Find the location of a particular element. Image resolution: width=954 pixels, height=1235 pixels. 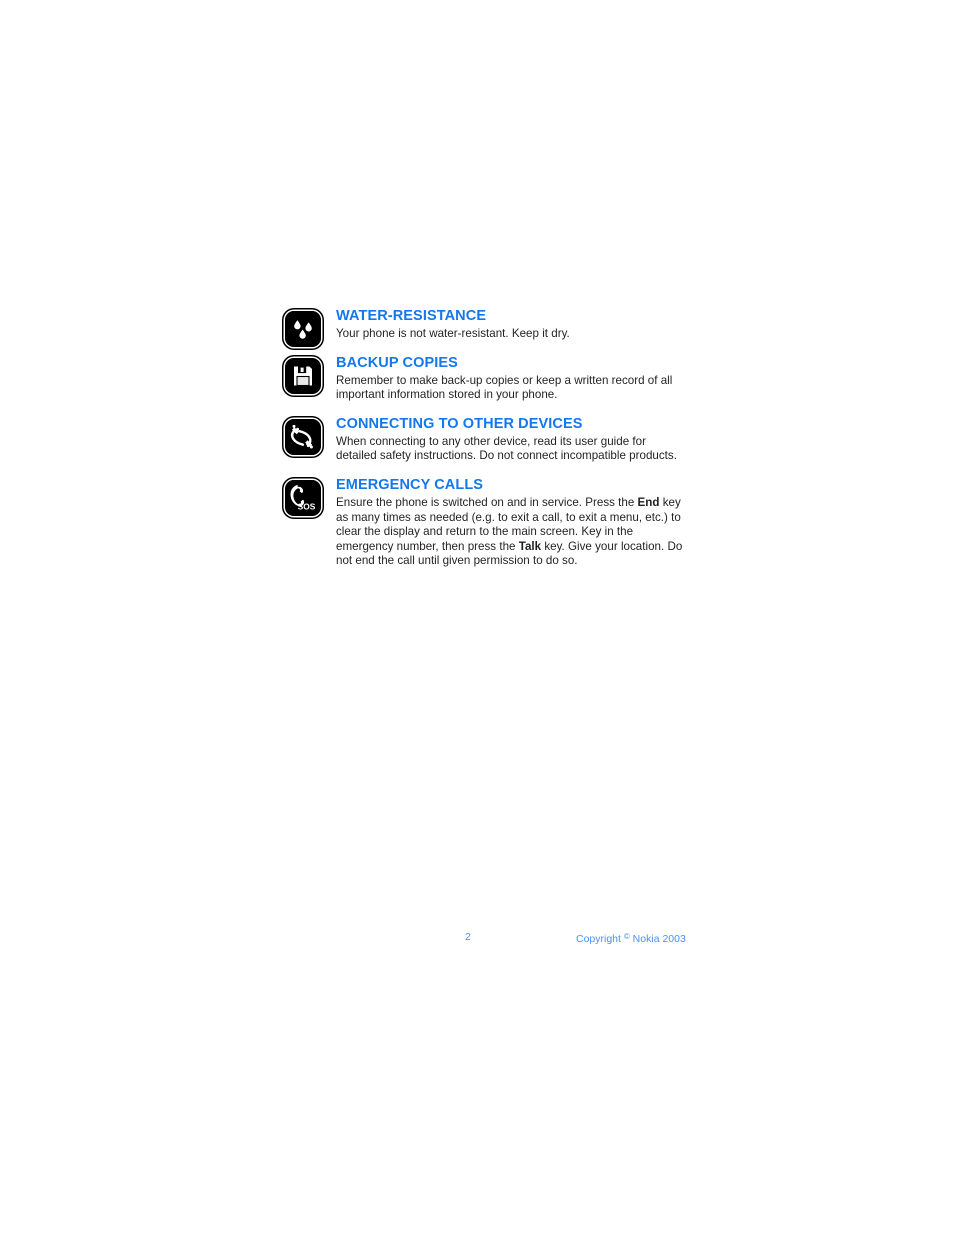

body-bold-talk-key: Talk is located at coordinates (530, 546).